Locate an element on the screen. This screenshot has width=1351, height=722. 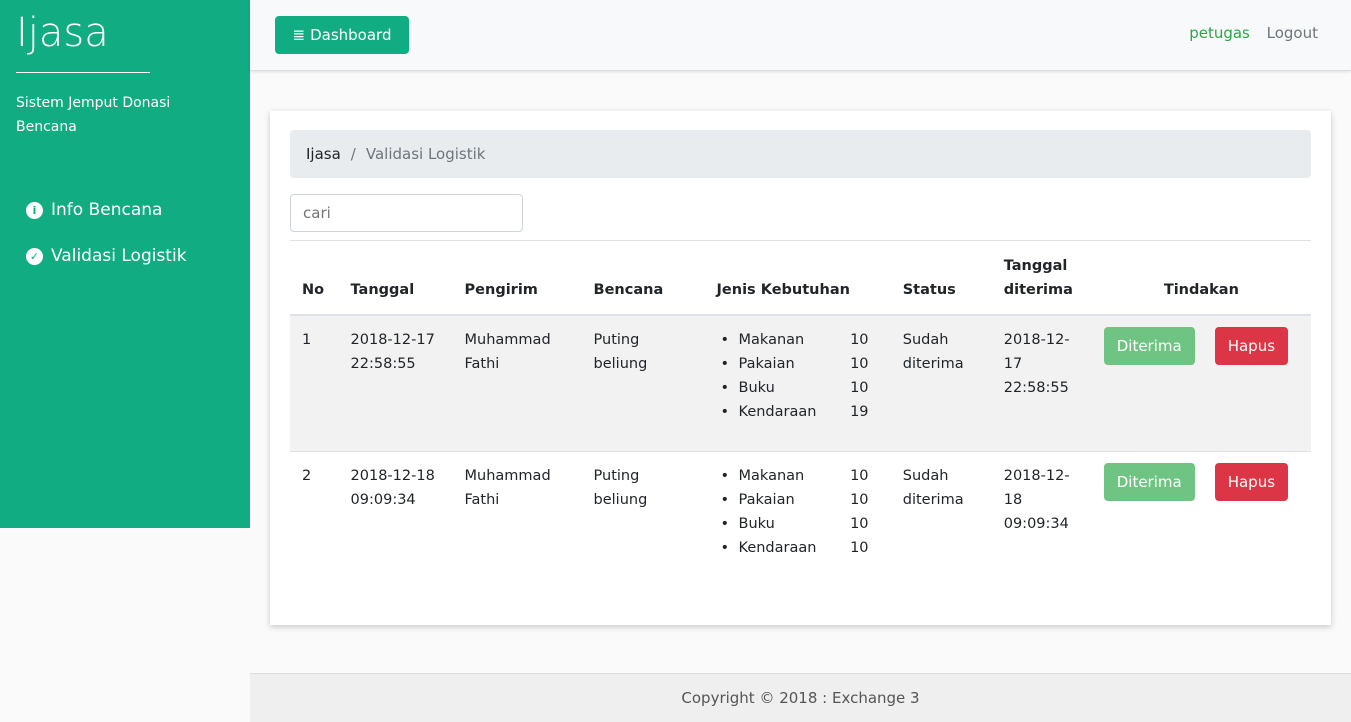
need-item: Kendaraan 10 is located at coordinates (804, 548).